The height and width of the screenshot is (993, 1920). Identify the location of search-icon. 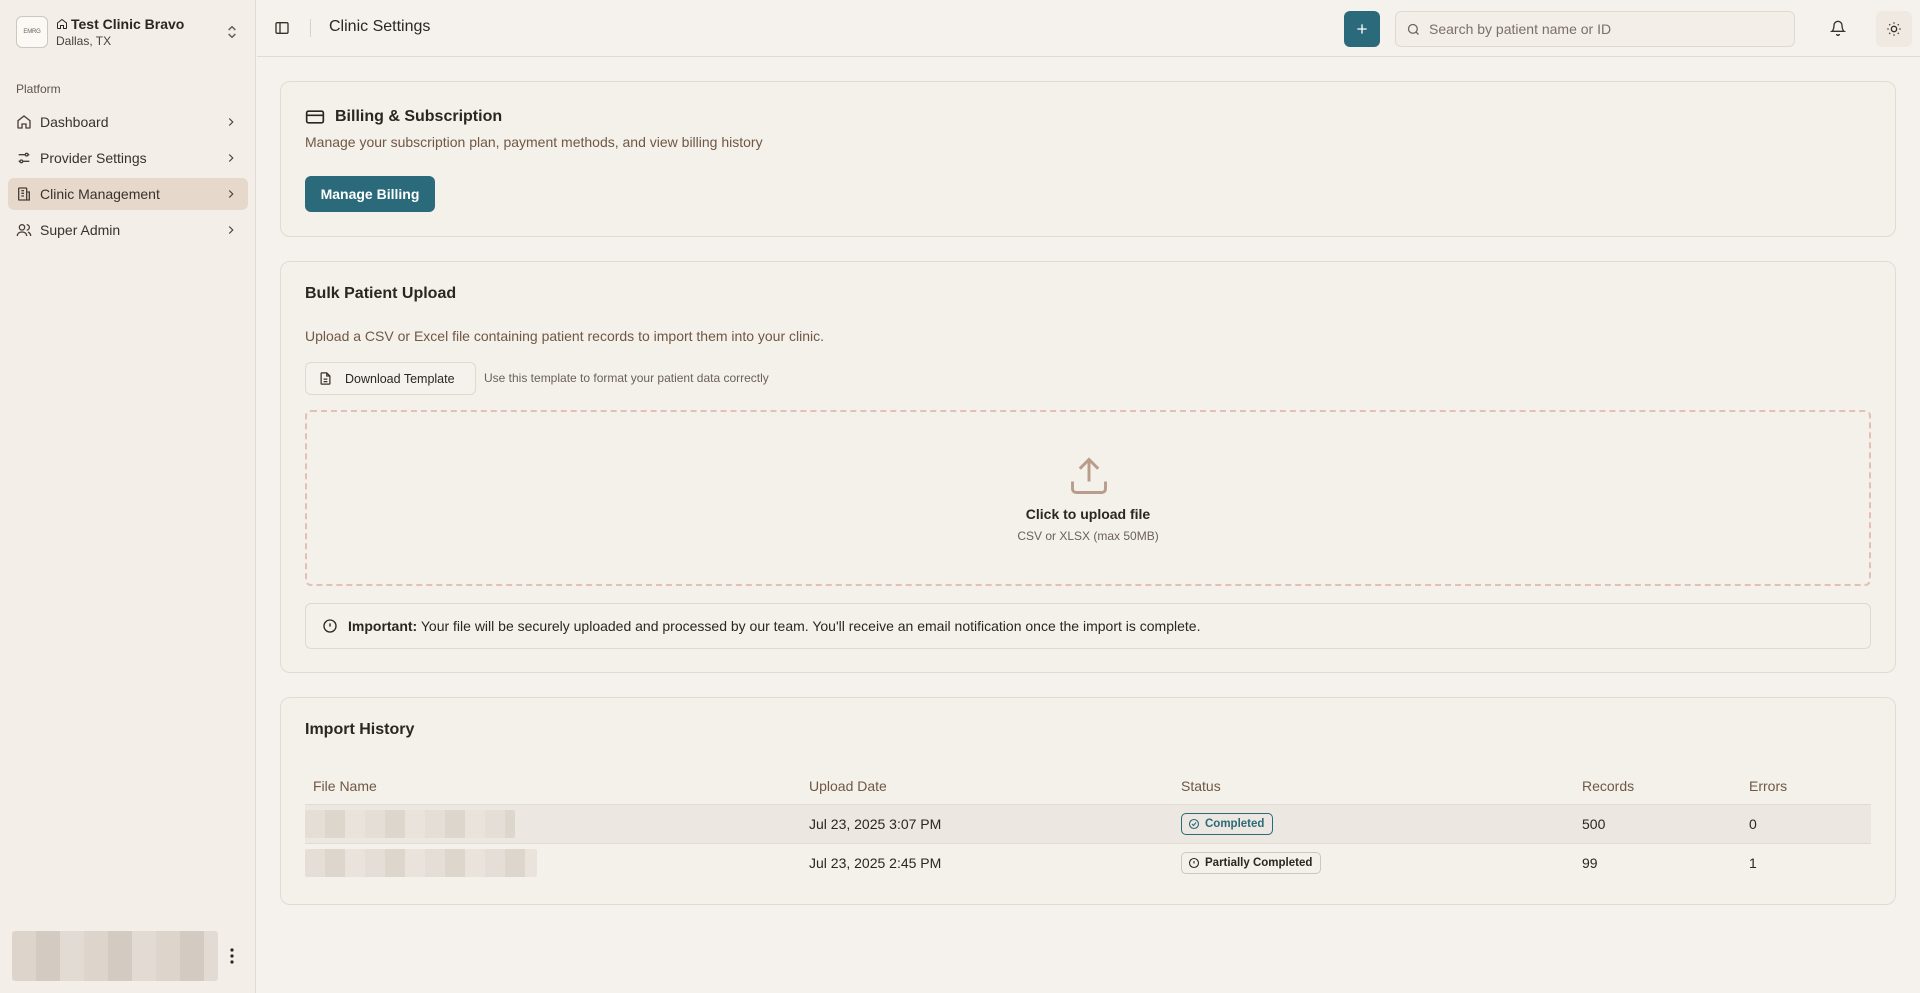
(1413, 29).